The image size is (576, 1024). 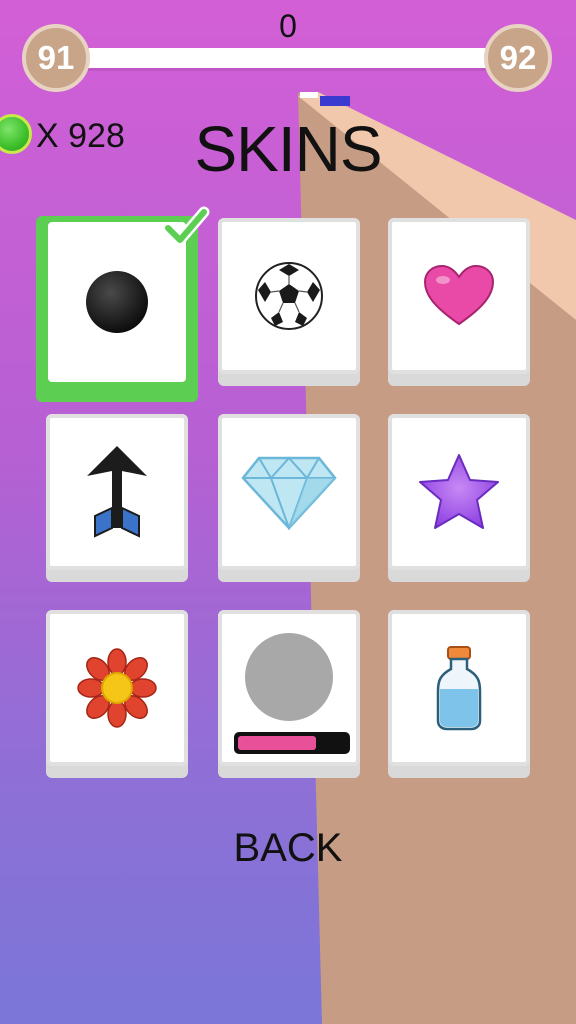 I want to click on next-level-badge: 92, so click(x=518, y=58).